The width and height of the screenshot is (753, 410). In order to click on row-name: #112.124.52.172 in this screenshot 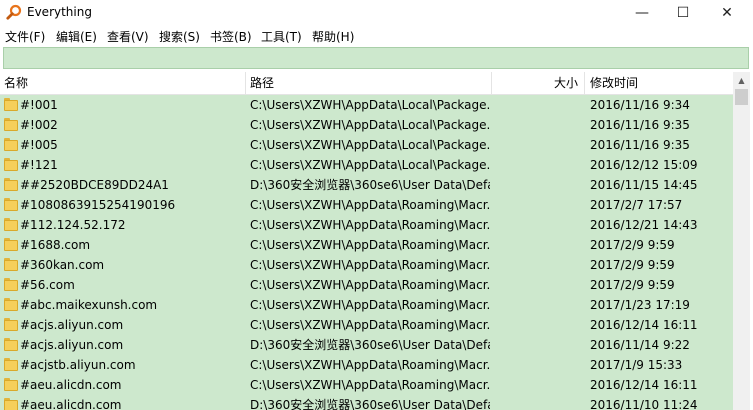, I will do `click(73, 225)`.